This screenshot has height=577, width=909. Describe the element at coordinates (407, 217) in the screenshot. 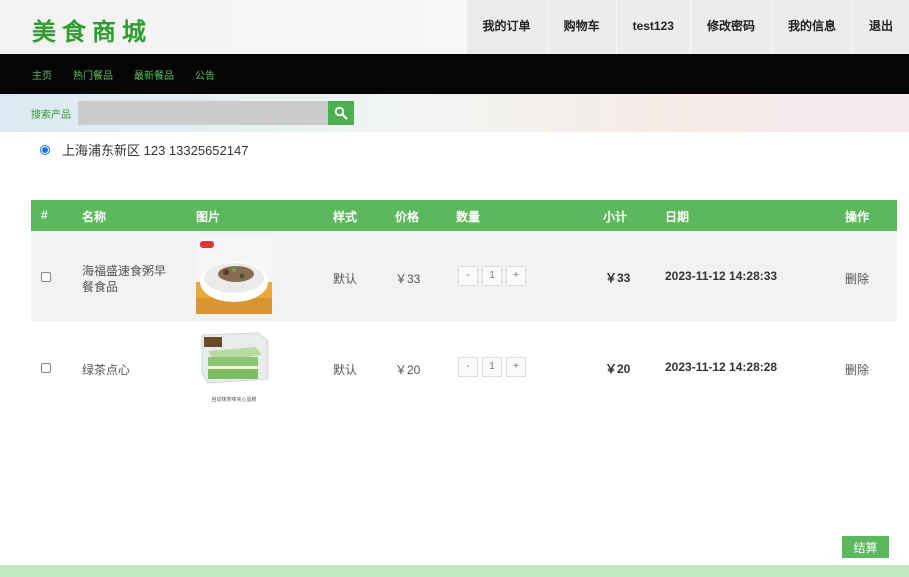

I see `col-price: 价格` at that location.